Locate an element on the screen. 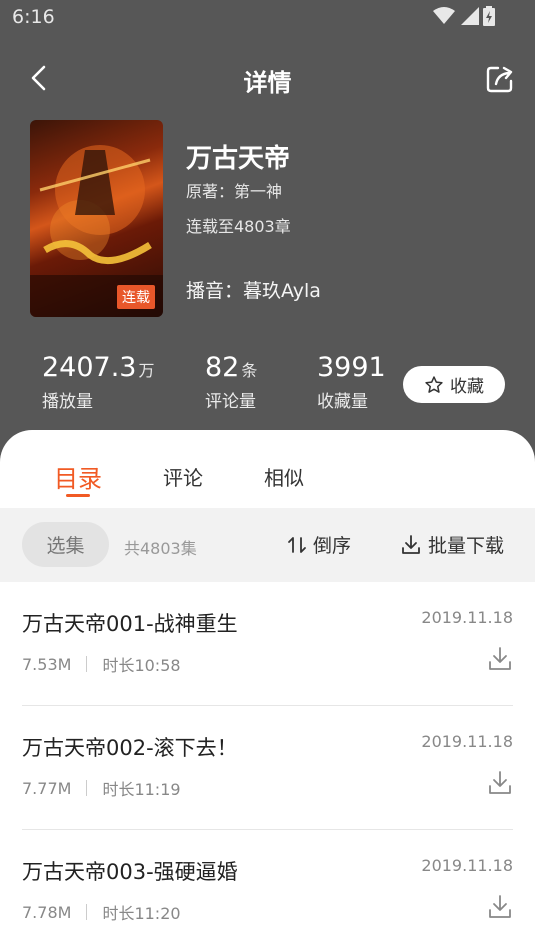 This screenshot has height=951, width=535. sort-button: 倒序 is located at coordinates (319, 544).